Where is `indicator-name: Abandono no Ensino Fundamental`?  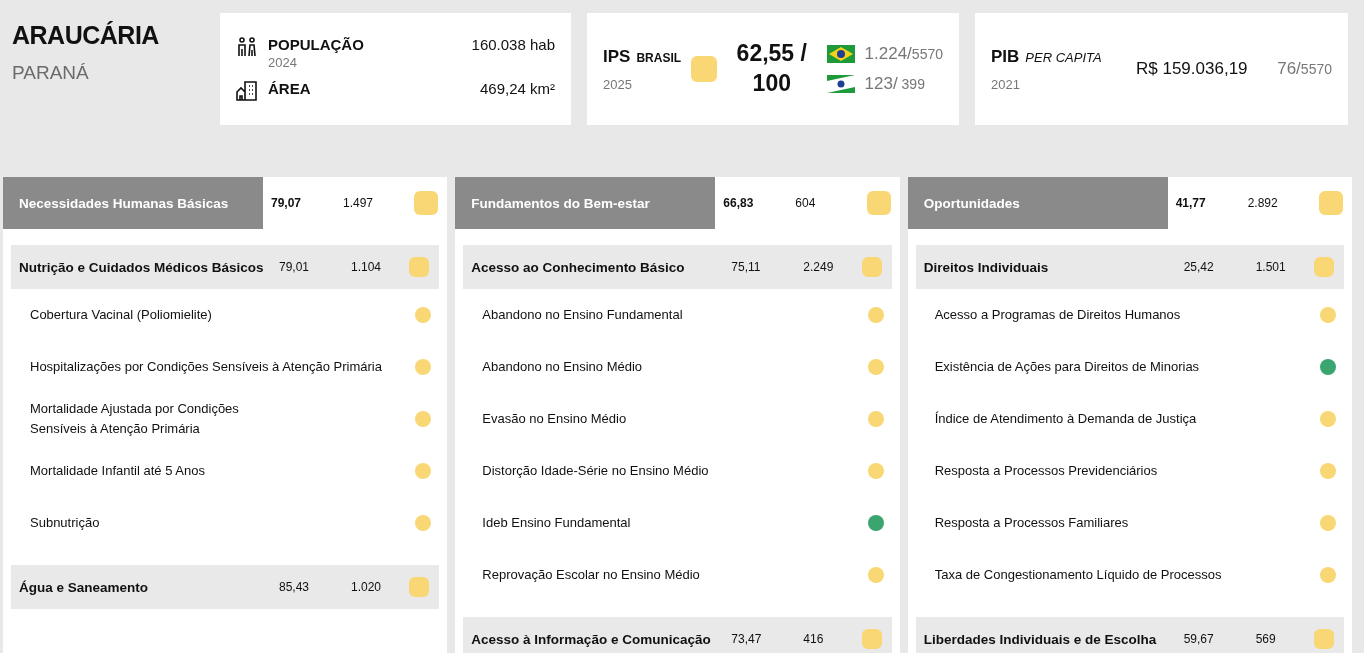 indicator-name: Abandono no Ensino Fundamental is located at coordinates (582, 315).